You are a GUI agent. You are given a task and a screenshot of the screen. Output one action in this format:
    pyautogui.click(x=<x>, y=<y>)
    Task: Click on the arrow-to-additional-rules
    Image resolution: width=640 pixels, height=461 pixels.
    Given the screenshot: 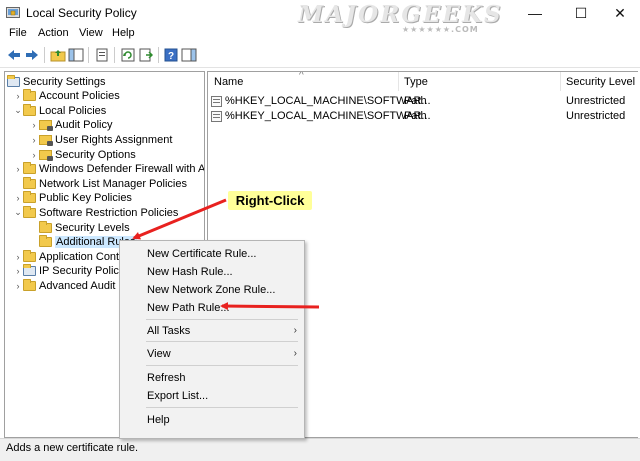 What is the action you would take?
    pyautogui.click(x=179, y=219)
    